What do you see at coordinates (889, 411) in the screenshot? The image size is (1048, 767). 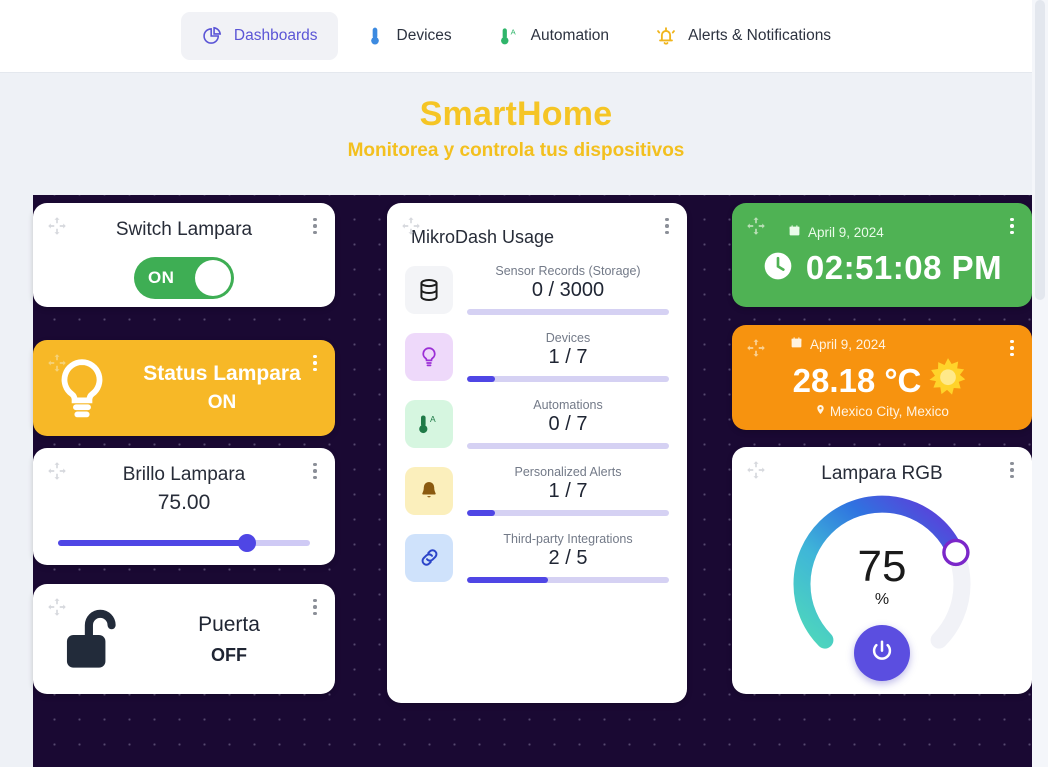 I see `weather-location: Mexico City, Mexico` at bounding box center [889, 411].